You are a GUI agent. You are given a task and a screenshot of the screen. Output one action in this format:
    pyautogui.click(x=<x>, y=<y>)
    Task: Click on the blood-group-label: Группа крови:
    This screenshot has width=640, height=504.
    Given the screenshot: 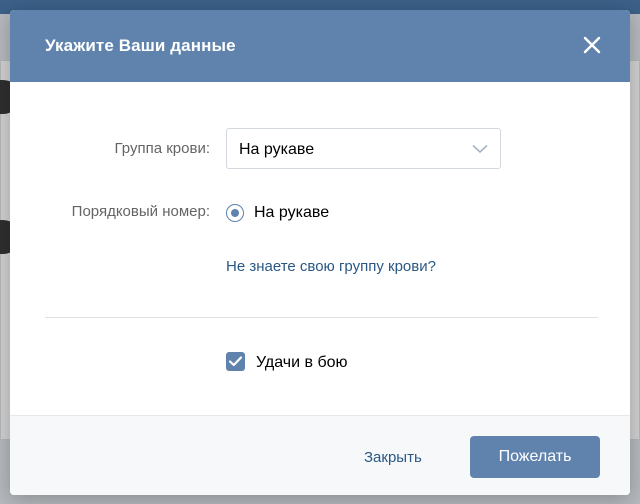 What is the action you would take?
    pyautogui.click(x=162, y=148)
    